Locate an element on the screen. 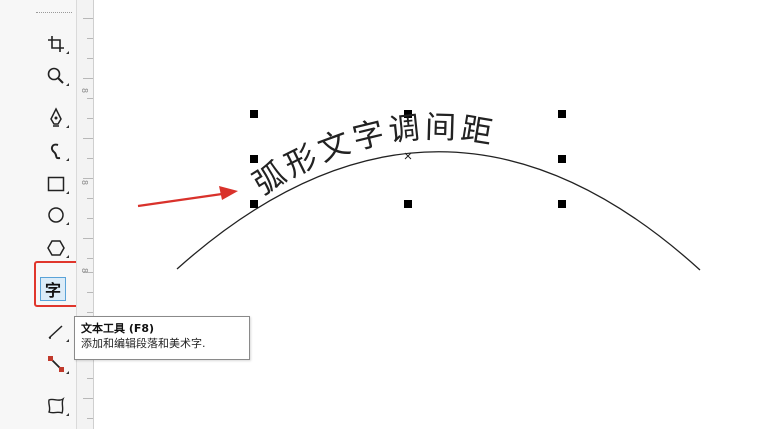 The width and height of the screenshot is (757, 429). tooltip-title: 文本工具 (F8) is located at coordinates (118, 328).